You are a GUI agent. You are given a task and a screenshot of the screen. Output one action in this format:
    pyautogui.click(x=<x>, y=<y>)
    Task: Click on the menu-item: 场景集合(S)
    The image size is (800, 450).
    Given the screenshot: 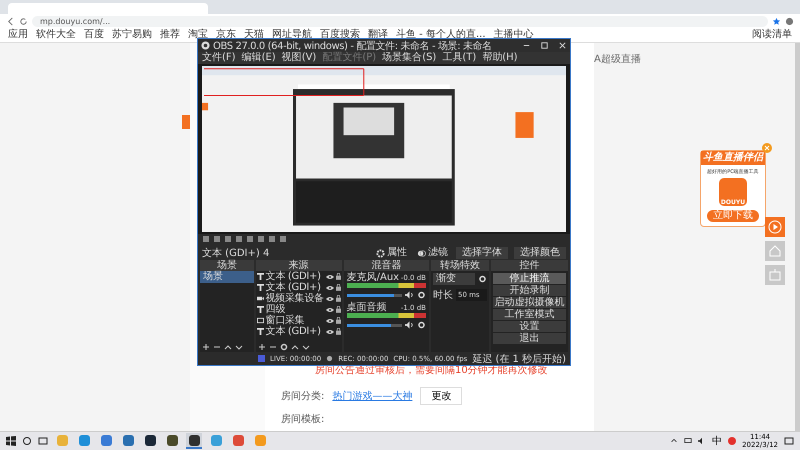 What is the action you would take?
    pyautogui.click(x=409, y=58)
    